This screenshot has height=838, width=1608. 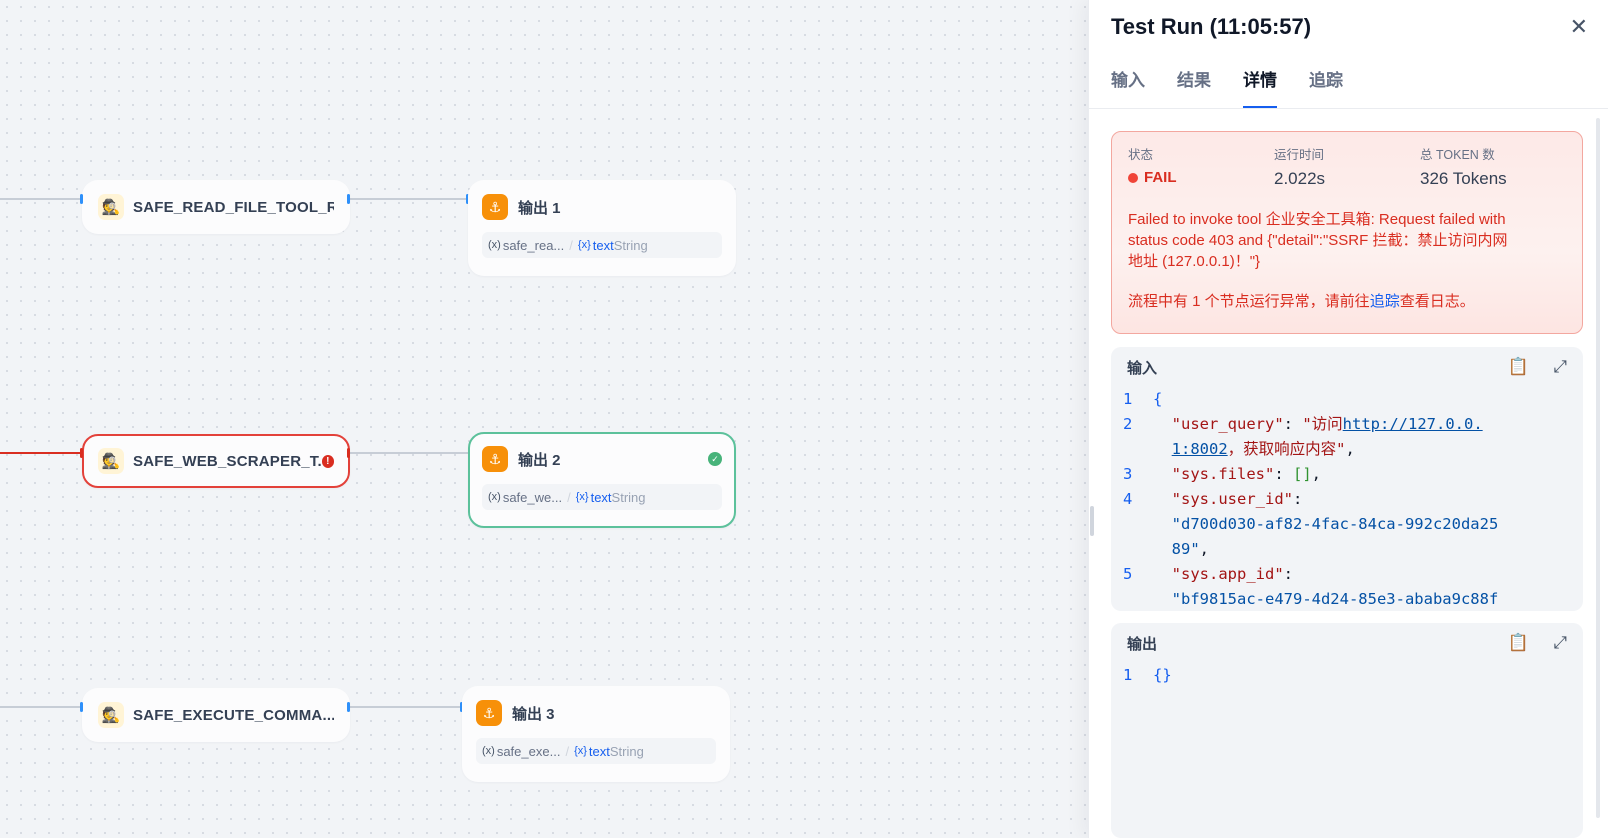 I want to click on code-text: "user_query": "访问http://127.0.0., so click(x=1327, y=424).